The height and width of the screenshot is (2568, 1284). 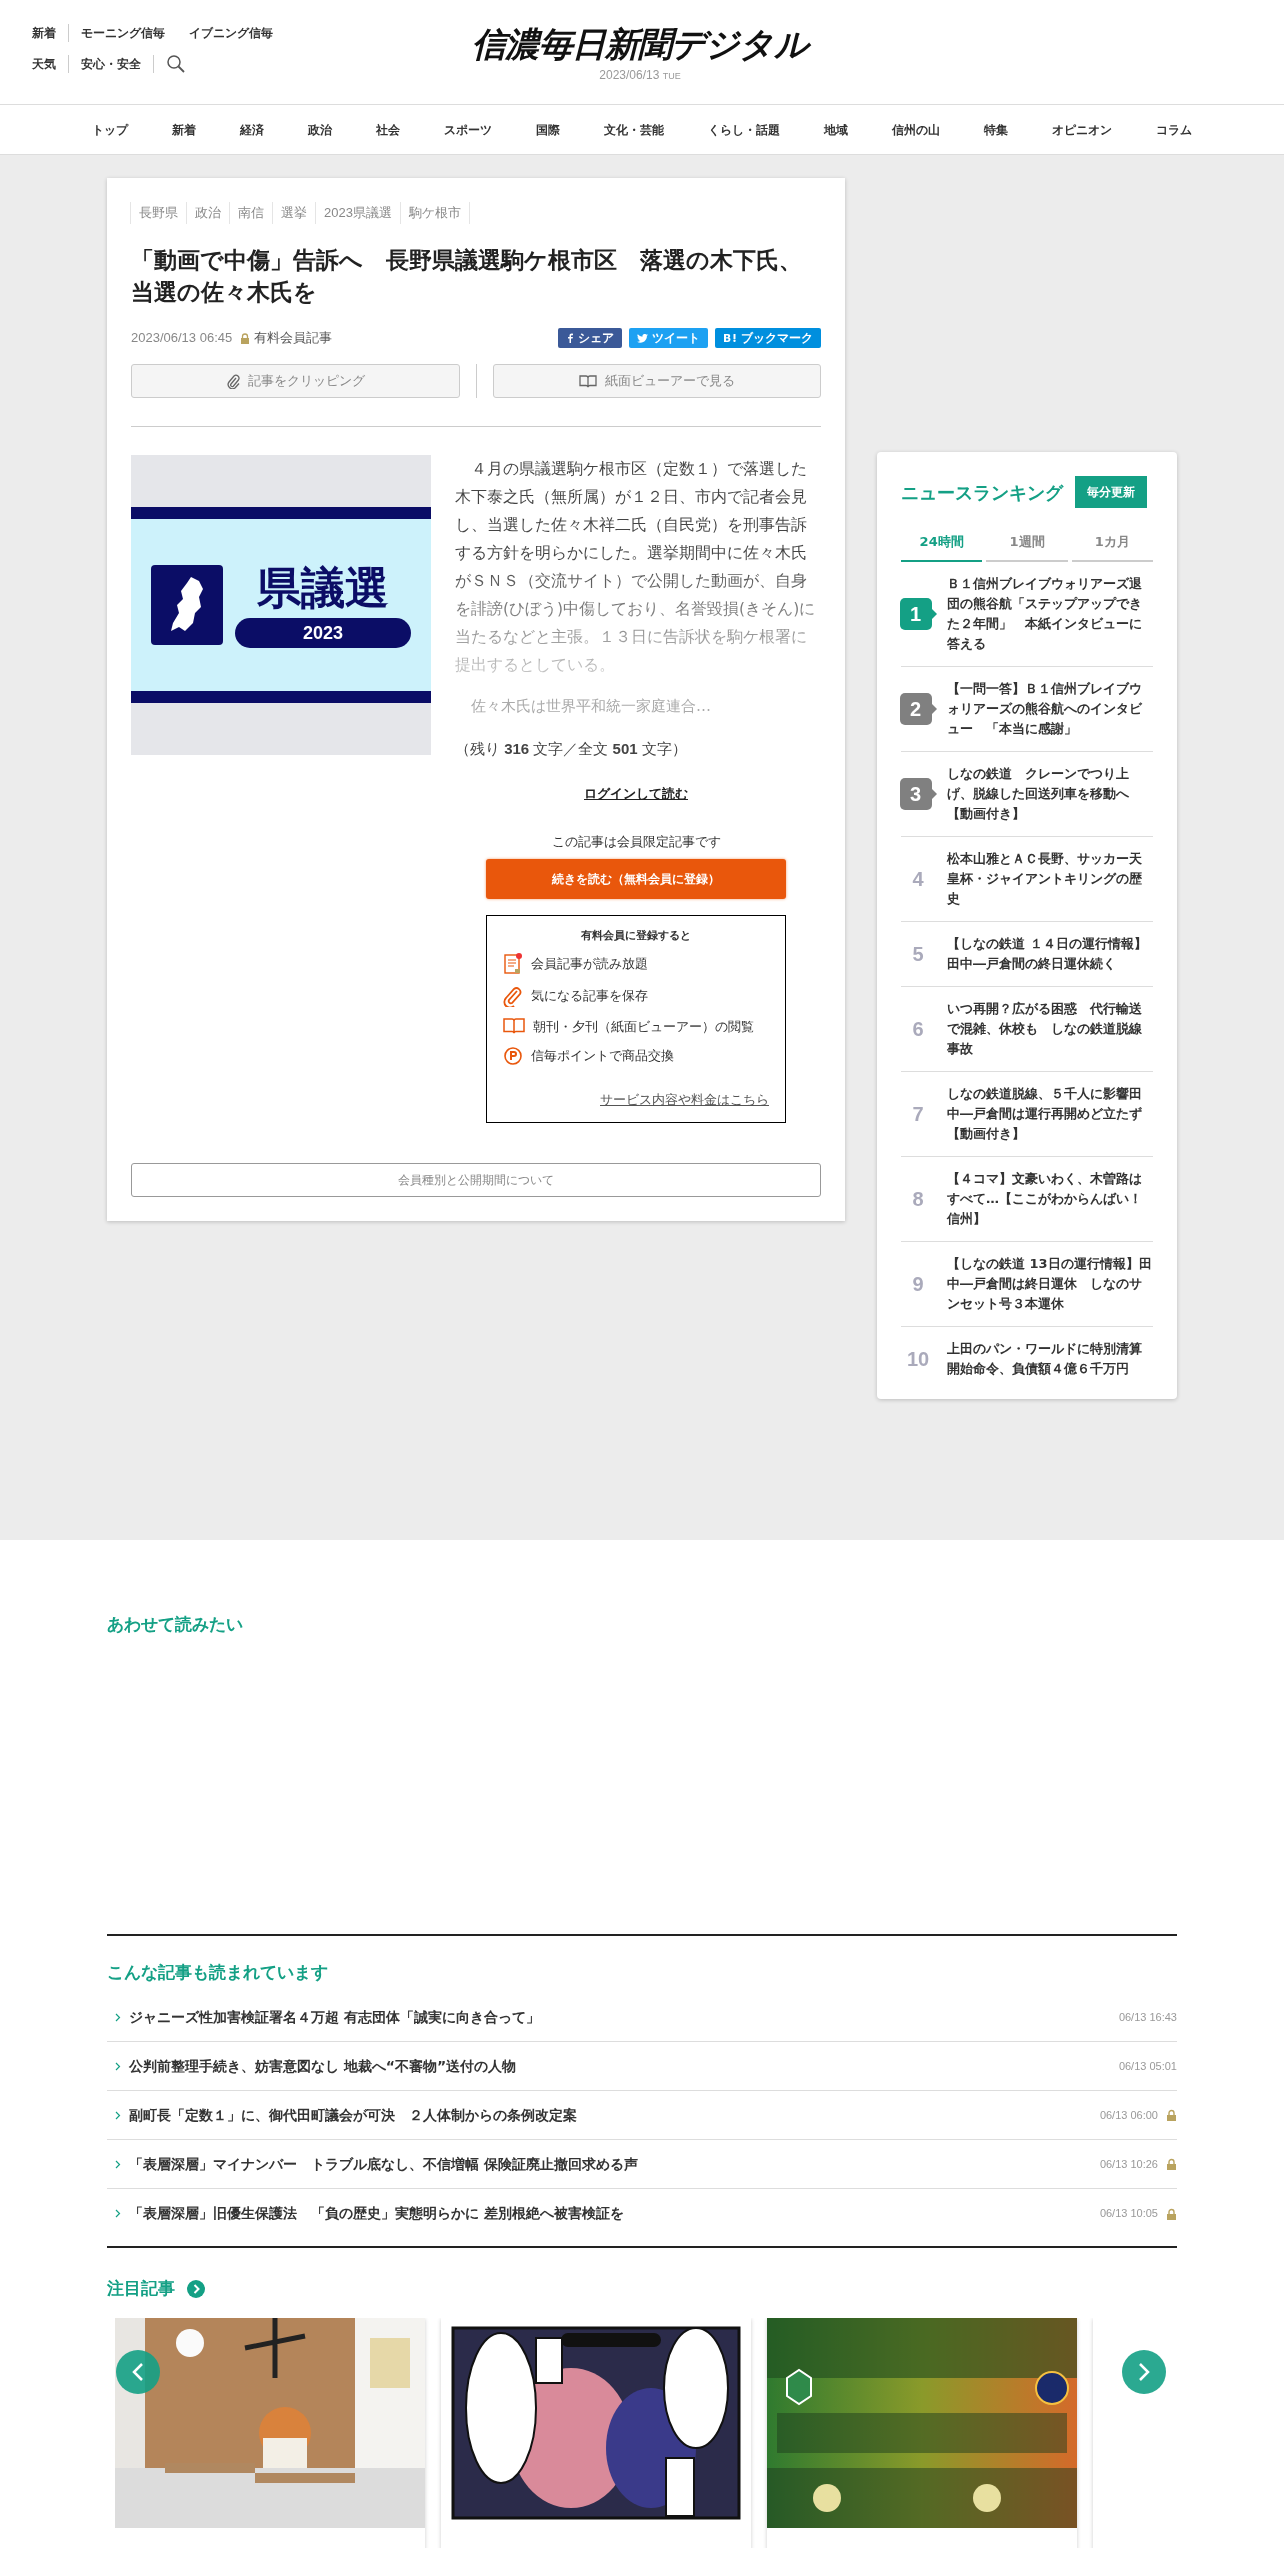 I want to click on time-text: 06/13 10:05, so click(x=1128, y=2214).